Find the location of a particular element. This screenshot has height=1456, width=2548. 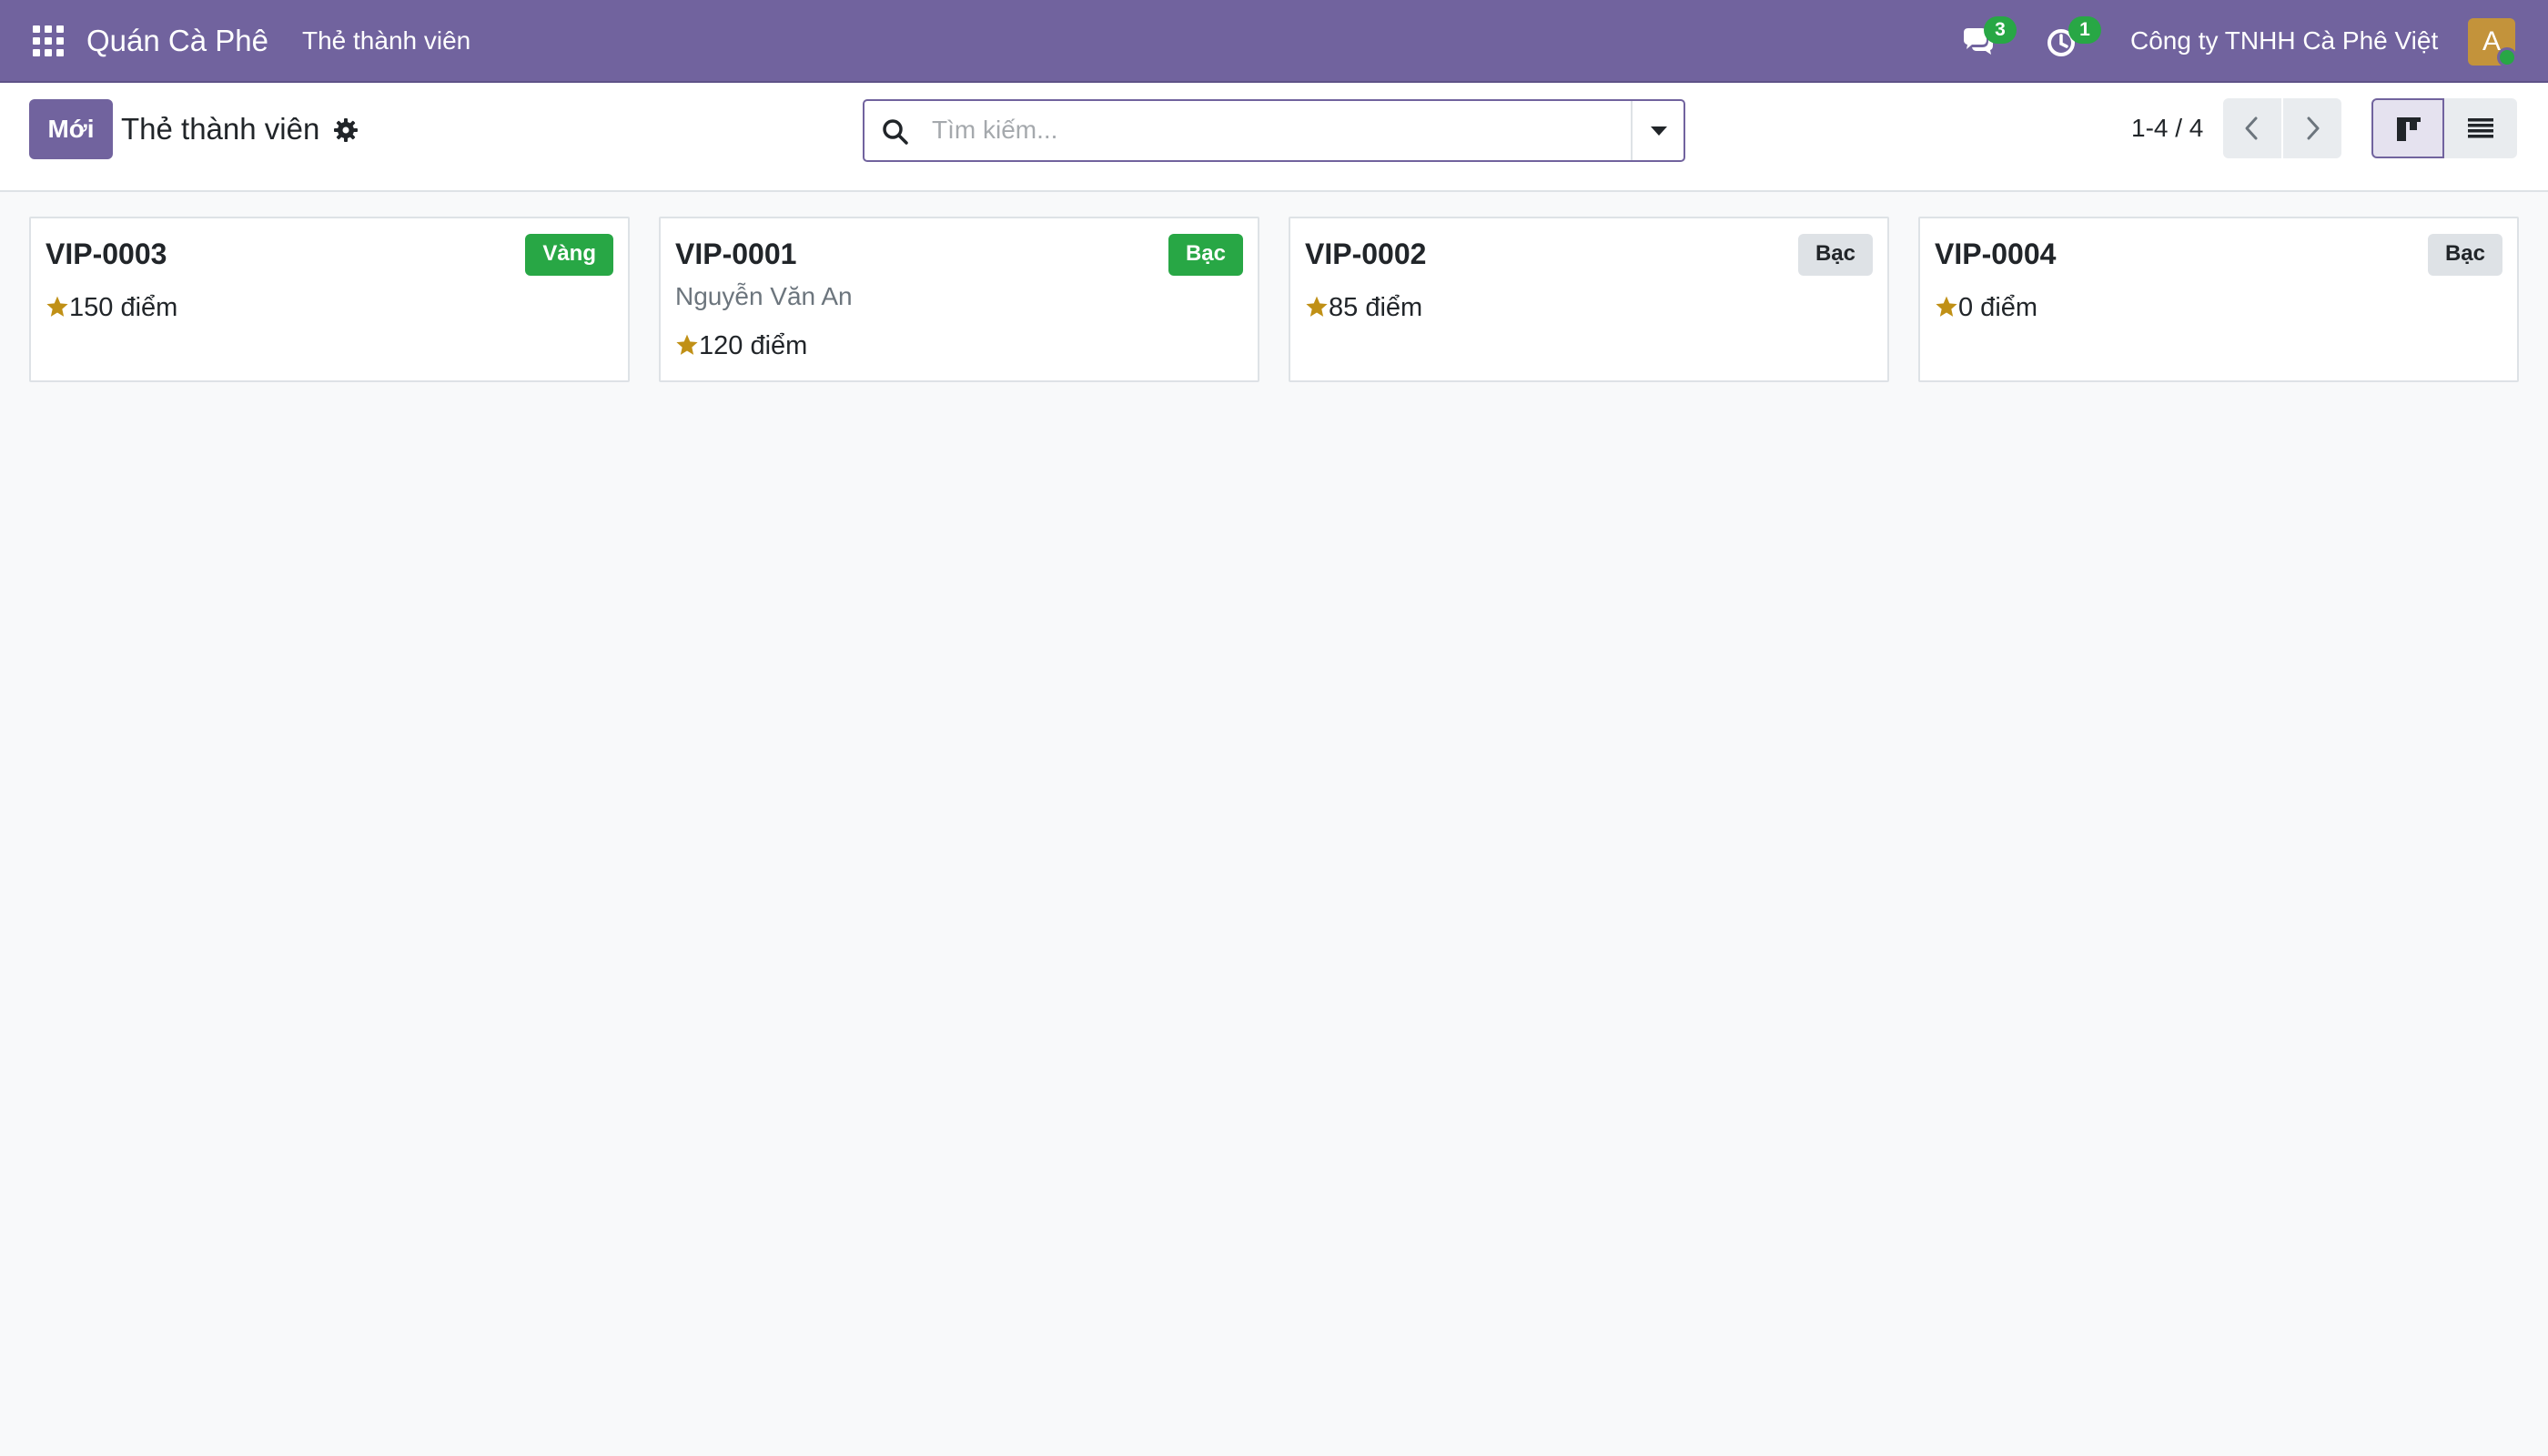

apps-grid-icon is located at coordinates (49, 41).